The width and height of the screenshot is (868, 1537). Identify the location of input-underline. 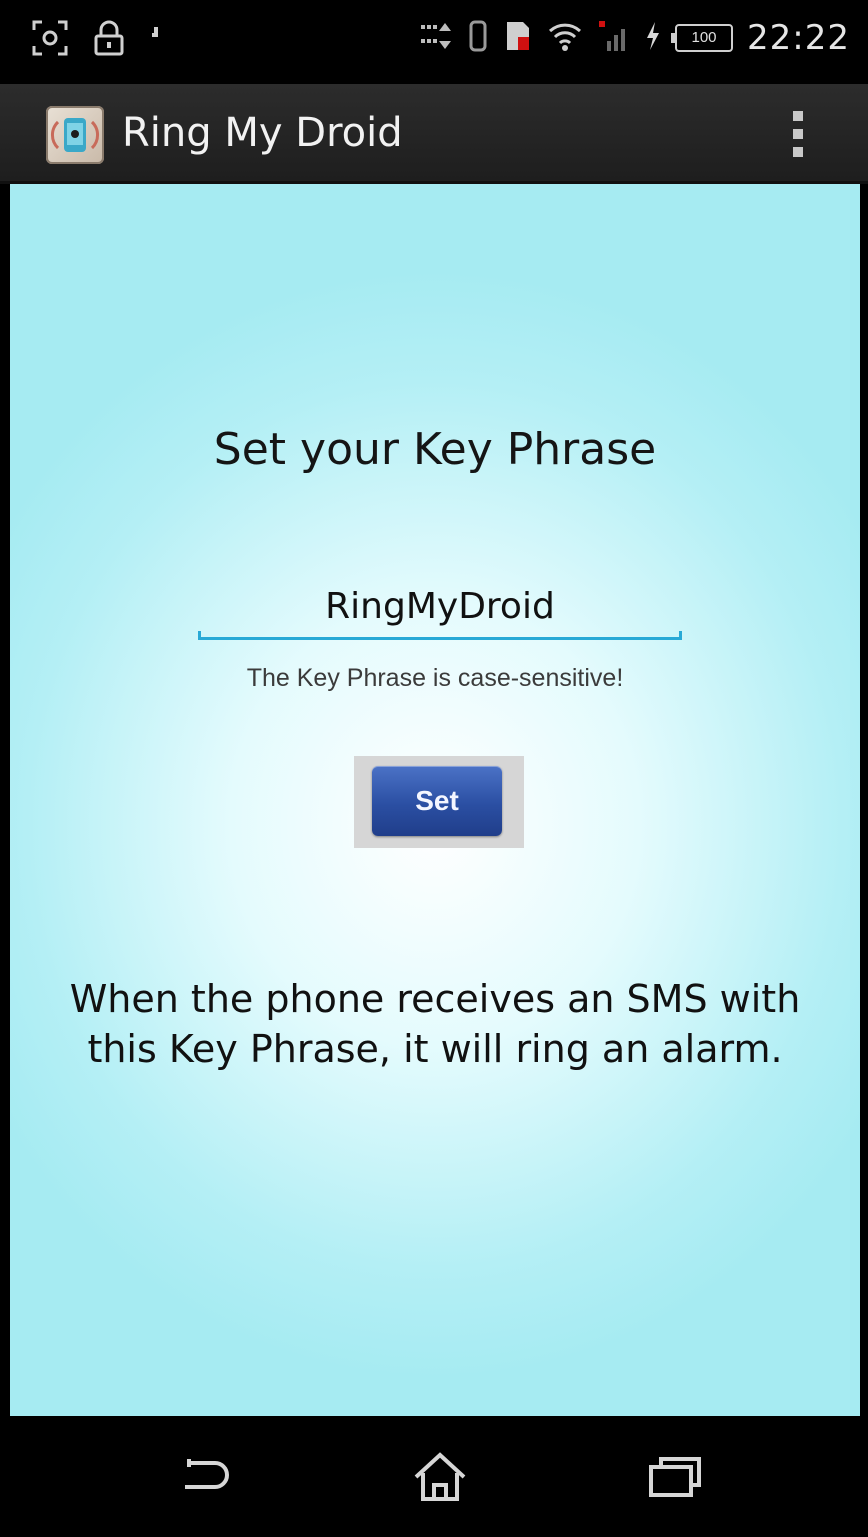
(440, 635).